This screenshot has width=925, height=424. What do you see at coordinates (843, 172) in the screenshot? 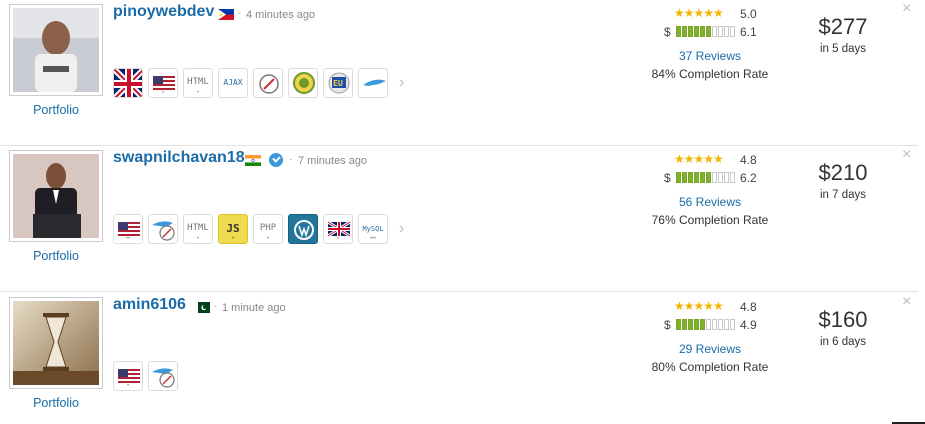
I see `bid-price: $210` at bounding box center [843, 172].